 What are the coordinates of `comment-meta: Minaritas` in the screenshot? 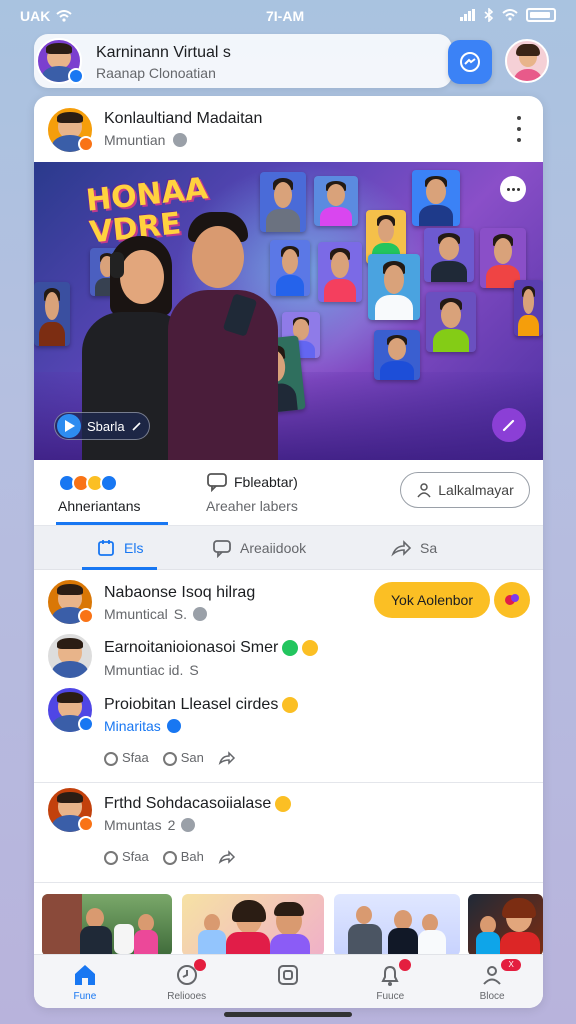 It's located at (132, 726).